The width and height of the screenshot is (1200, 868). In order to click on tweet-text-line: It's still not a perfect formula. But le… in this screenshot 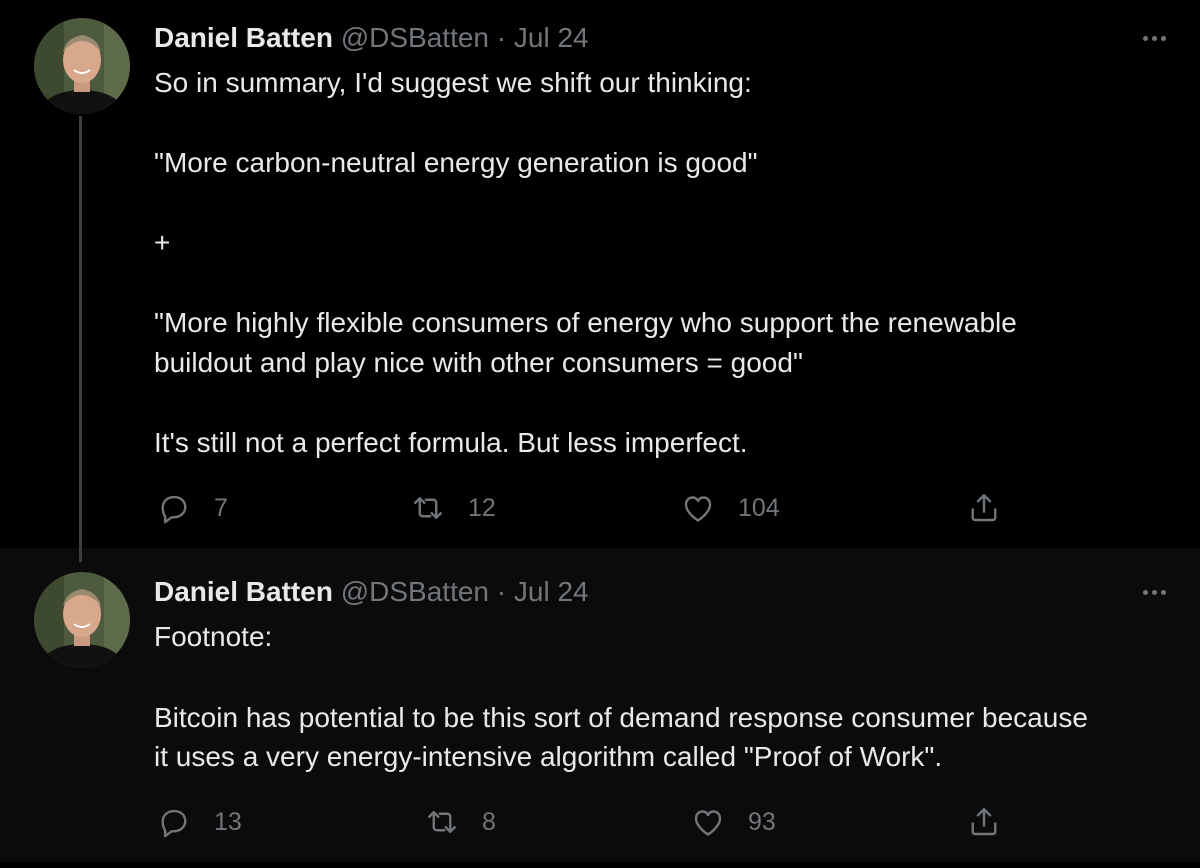, I will do `click(451, 442)`.